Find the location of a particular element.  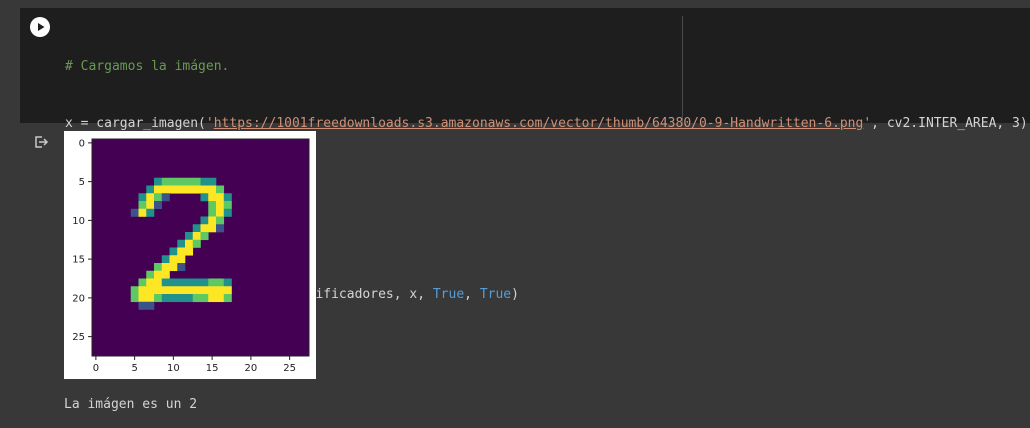

y-tick-label: 15 is located at coordinates (78, 260).